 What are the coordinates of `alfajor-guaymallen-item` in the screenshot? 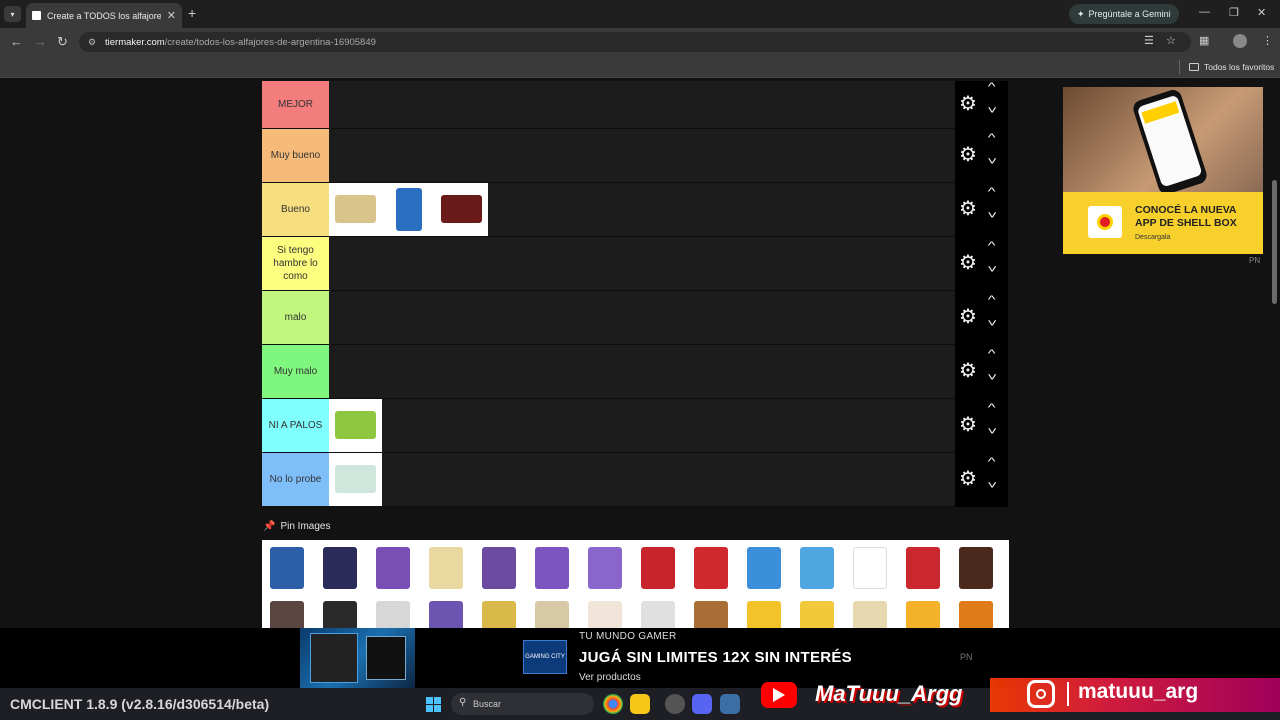 It's located at (355, 209).